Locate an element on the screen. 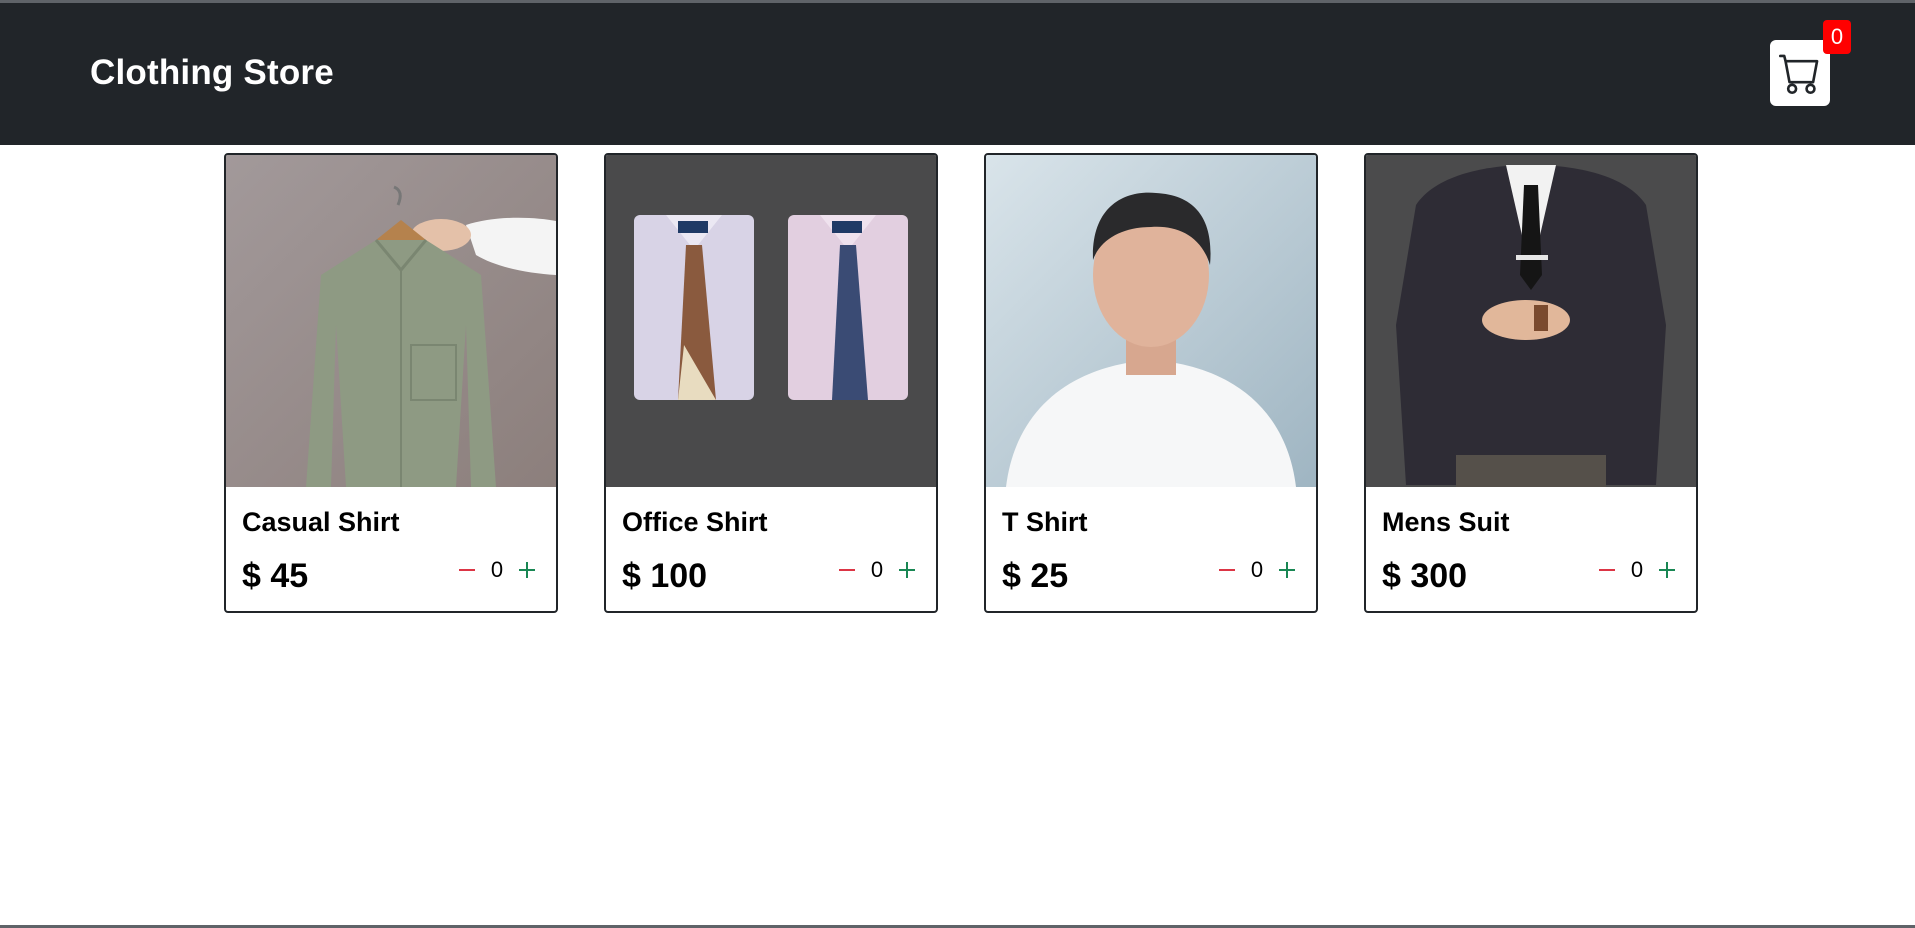 Image resolution: width=1915 pixels, height=928 pixels. product-card: Office Shirt $ 100 0 is located at coordinates (771, 383).